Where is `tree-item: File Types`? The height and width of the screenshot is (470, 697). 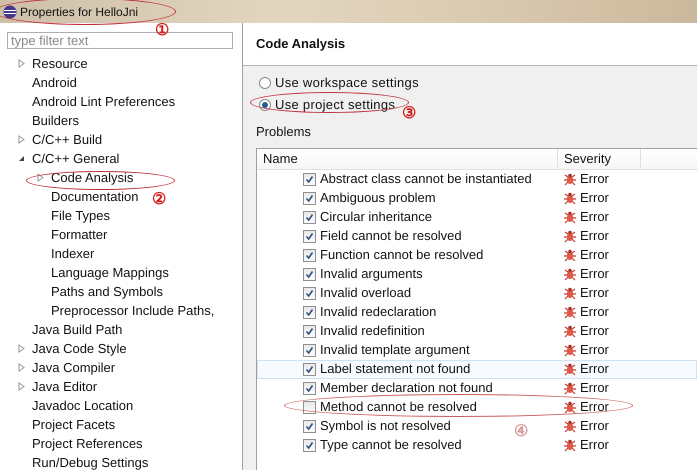
tree-item: File Types is located at coordinates (80, 216).